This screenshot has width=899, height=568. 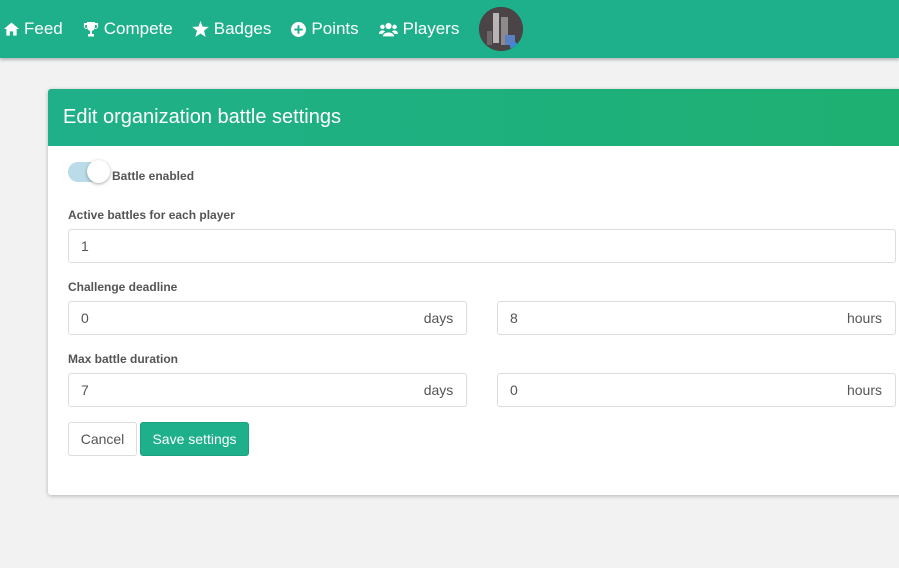 I want to click on nav-compete: Compete, so click(x=128, y=29).